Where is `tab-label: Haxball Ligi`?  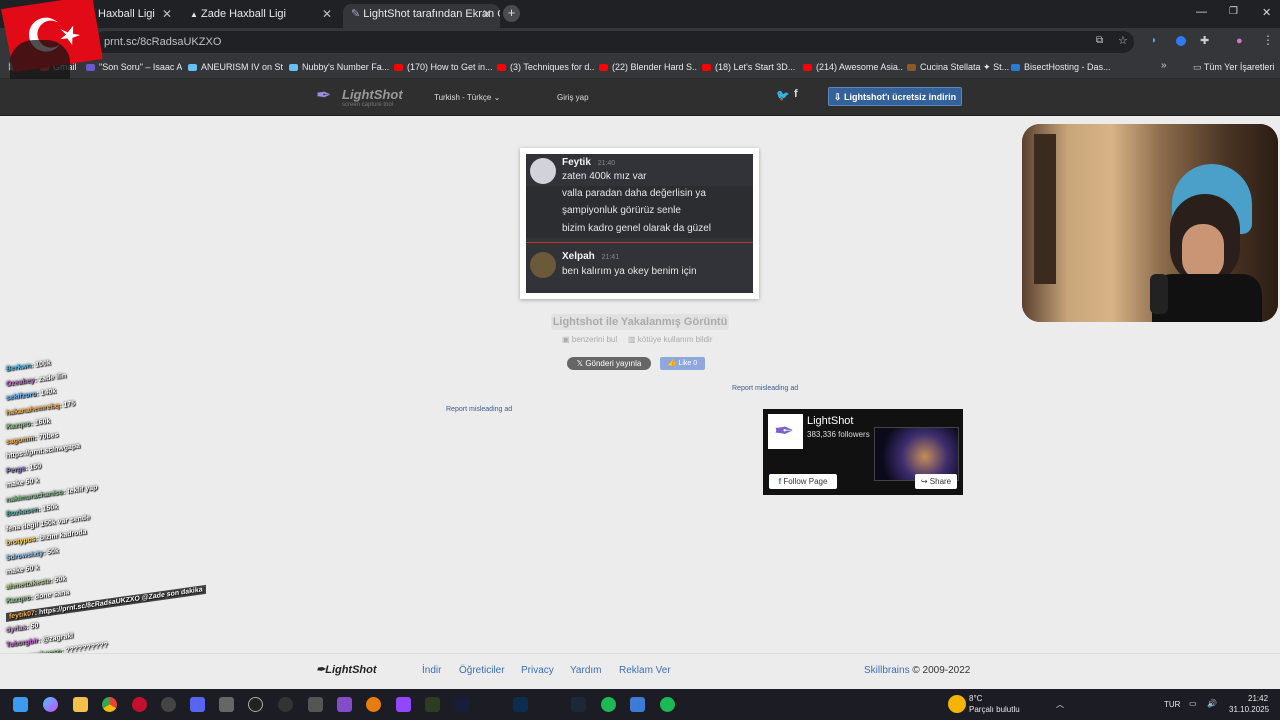 tab-label: Haxball Ligi is located at coordinates (126, 14).